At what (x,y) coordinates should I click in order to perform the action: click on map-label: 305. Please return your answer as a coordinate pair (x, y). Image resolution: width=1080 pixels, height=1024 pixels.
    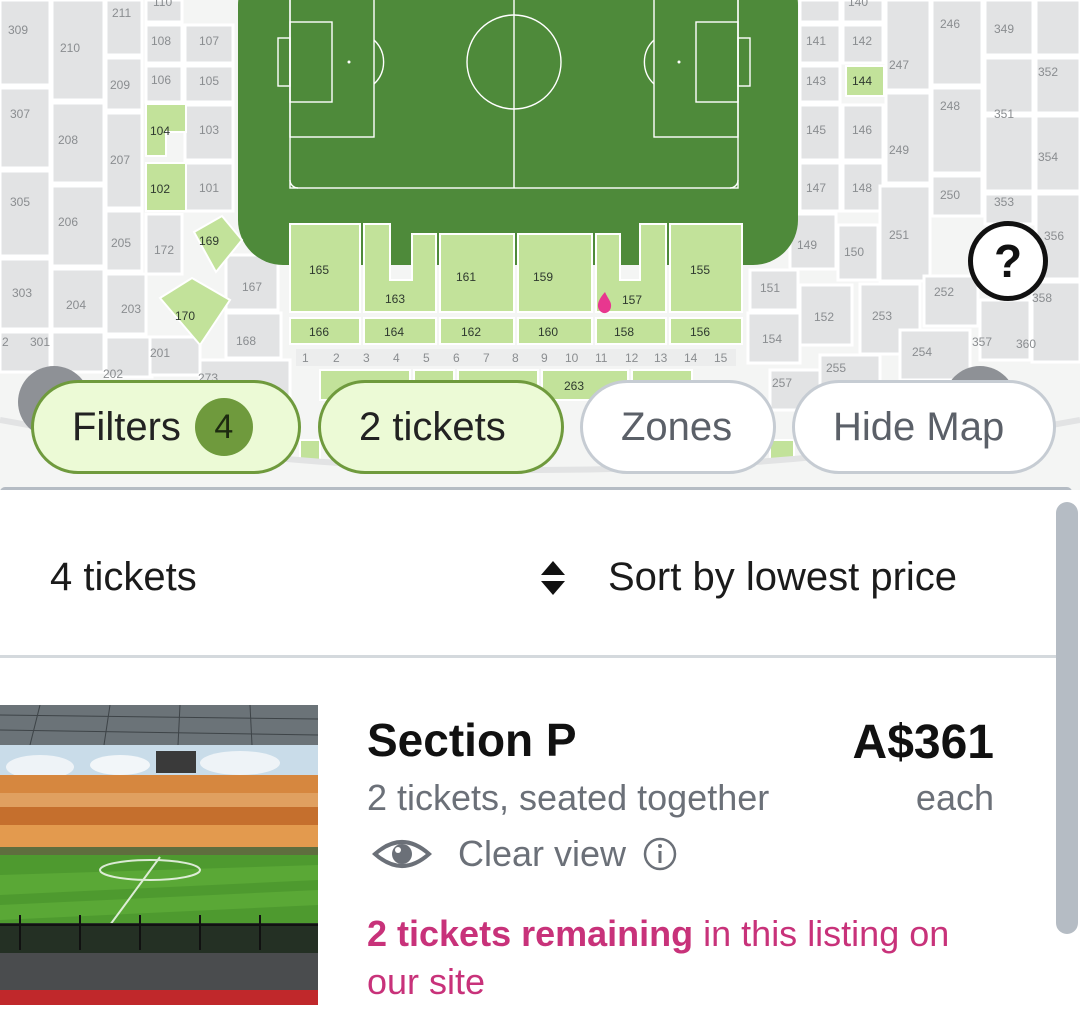
    Looking at the image, I should click on (20, 202).